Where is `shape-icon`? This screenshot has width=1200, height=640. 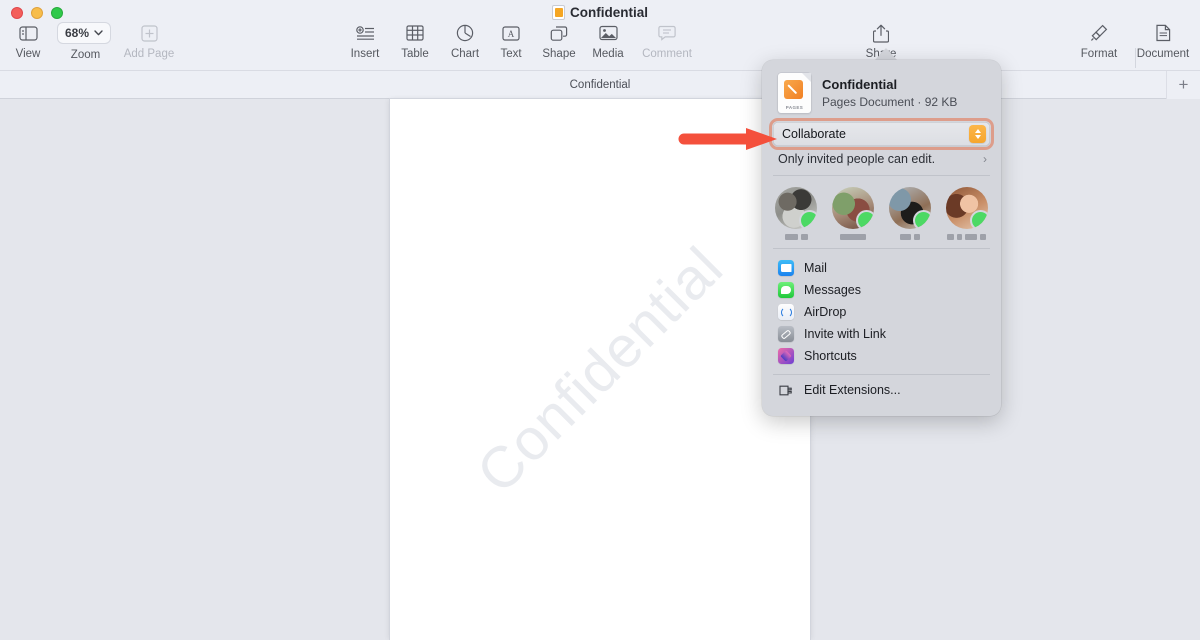 shape-icon is located at coordinates (559, 33).